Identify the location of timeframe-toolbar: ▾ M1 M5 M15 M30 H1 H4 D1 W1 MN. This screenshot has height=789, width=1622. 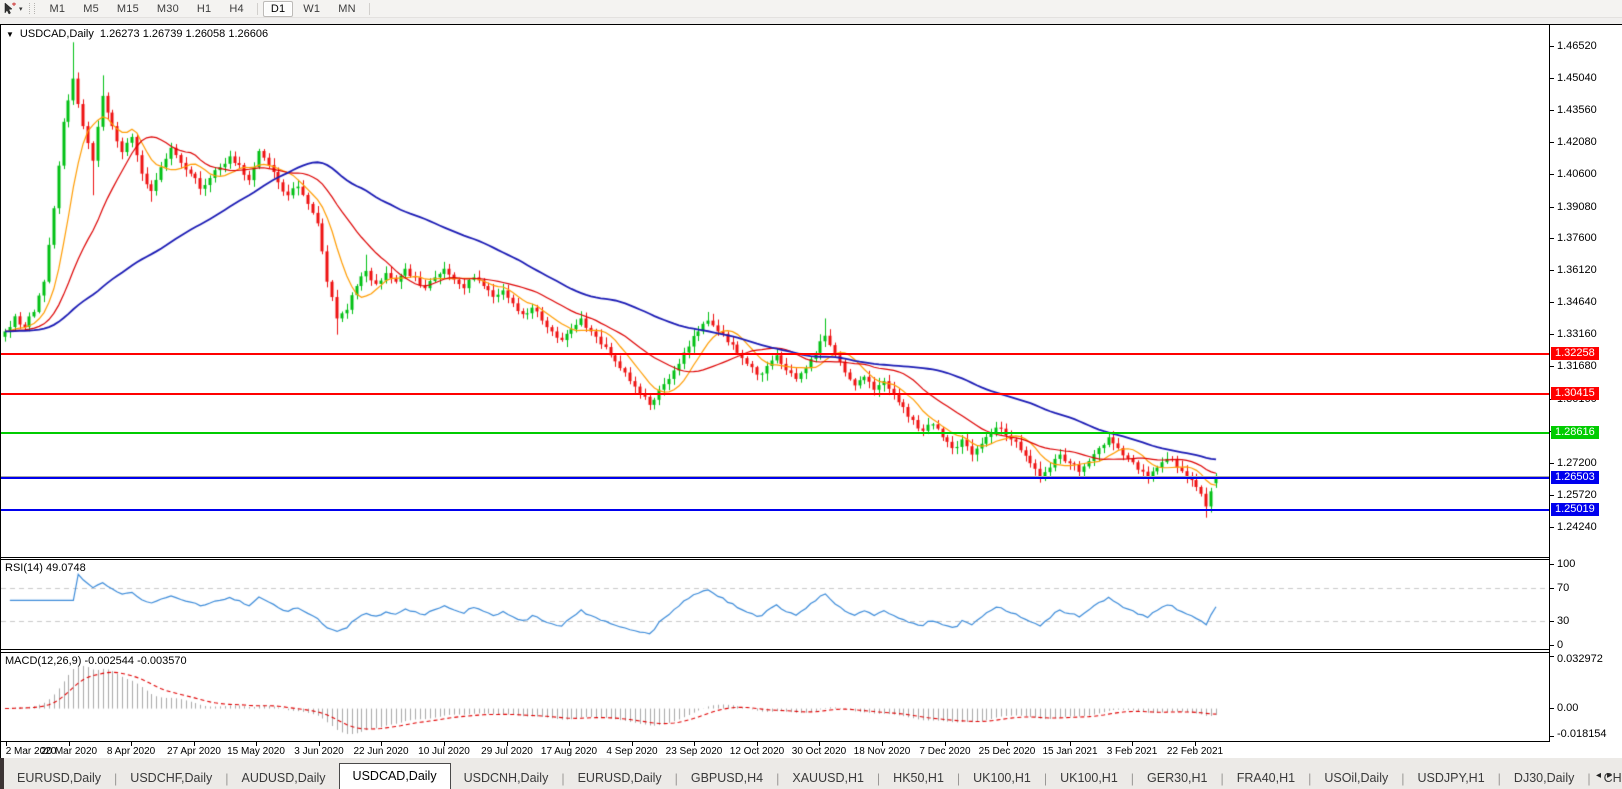
(811, 9).